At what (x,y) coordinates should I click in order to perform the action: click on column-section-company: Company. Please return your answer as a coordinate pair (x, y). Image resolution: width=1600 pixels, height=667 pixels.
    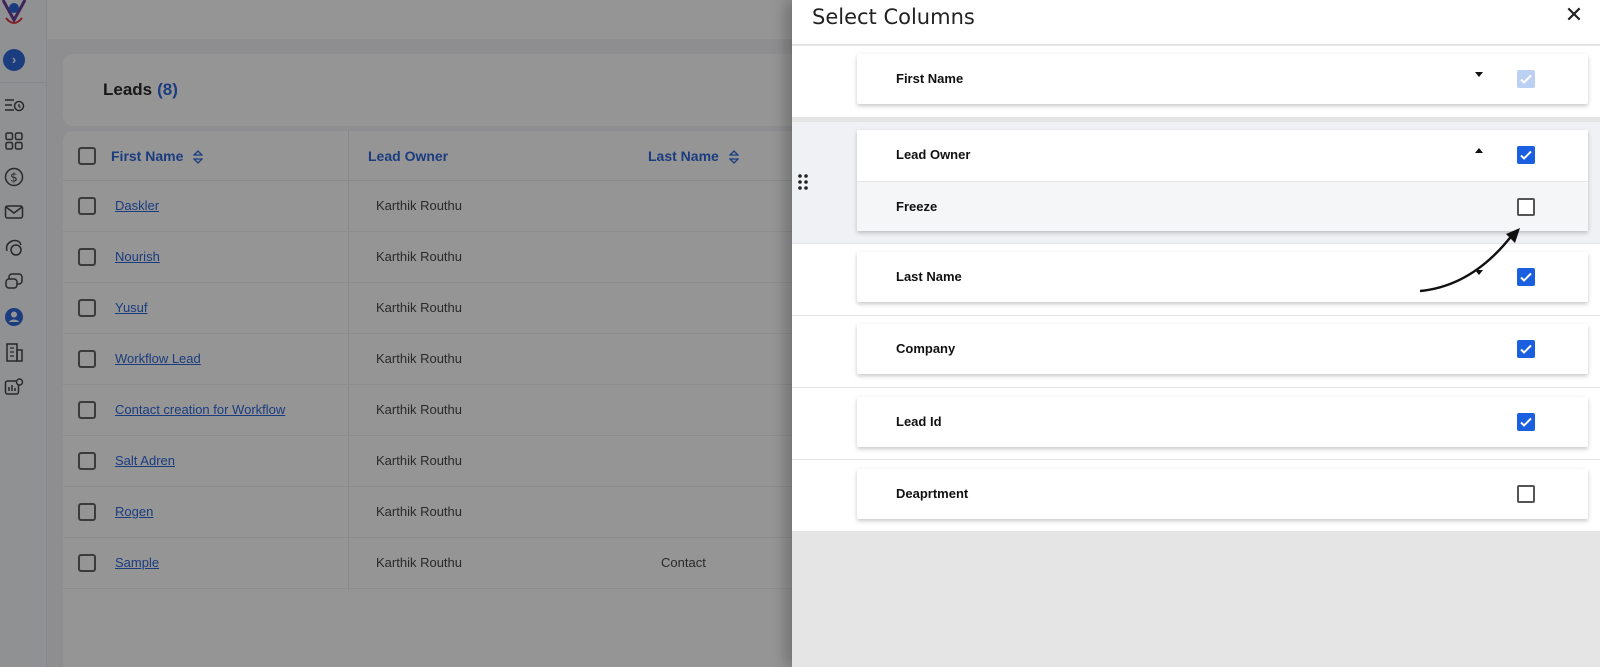
    Looking at the image, I should click on (1196, 352).